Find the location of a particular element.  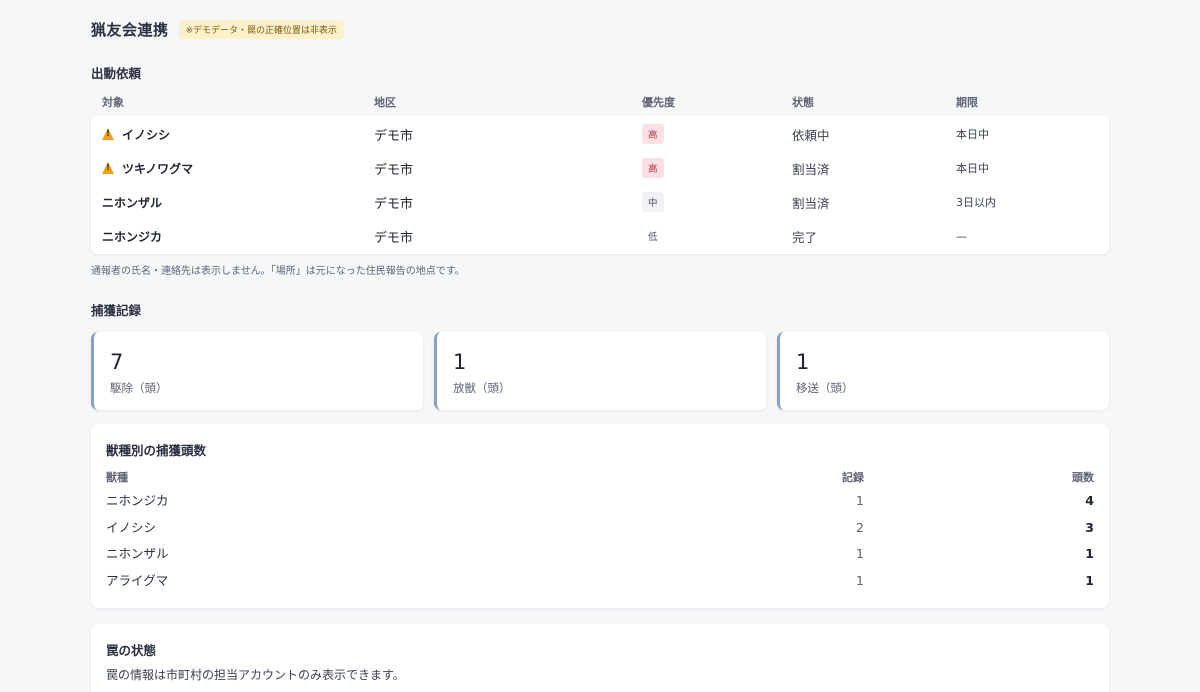

column-header-target: 対象 is located at coordinates (113, 102).